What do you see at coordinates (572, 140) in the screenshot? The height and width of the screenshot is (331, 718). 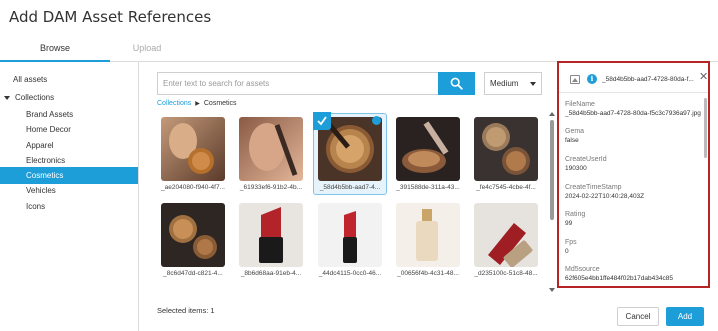 I see `field-value: false` at bounding box center [572, 140].